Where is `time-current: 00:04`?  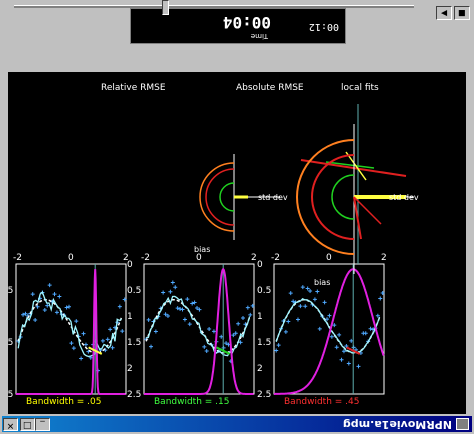 time-current: 00:04 is located at coordinates (246, 22).